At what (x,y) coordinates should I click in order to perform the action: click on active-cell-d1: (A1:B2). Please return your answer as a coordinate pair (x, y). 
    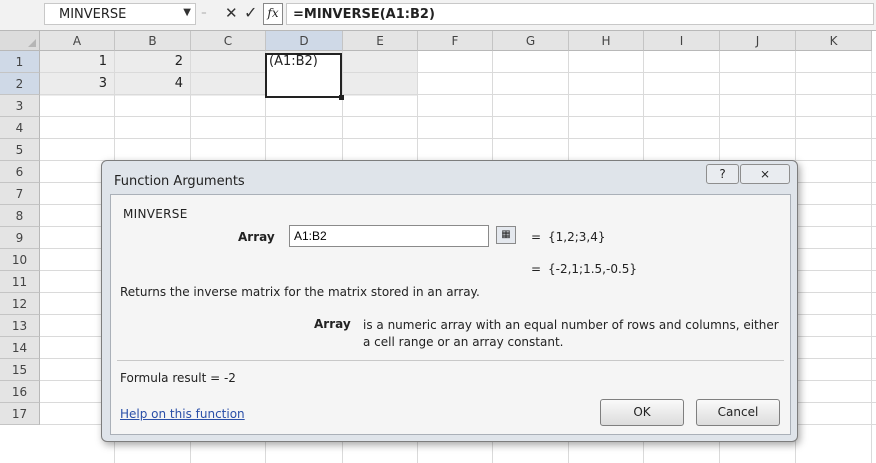
    Looking at the image, I should click on (304, 76).